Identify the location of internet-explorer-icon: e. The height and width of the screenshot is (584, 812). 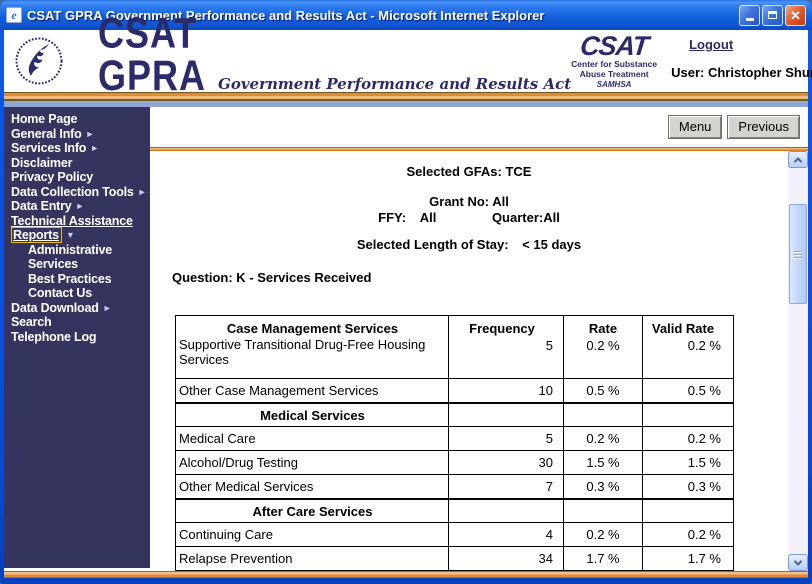
(14, 15).